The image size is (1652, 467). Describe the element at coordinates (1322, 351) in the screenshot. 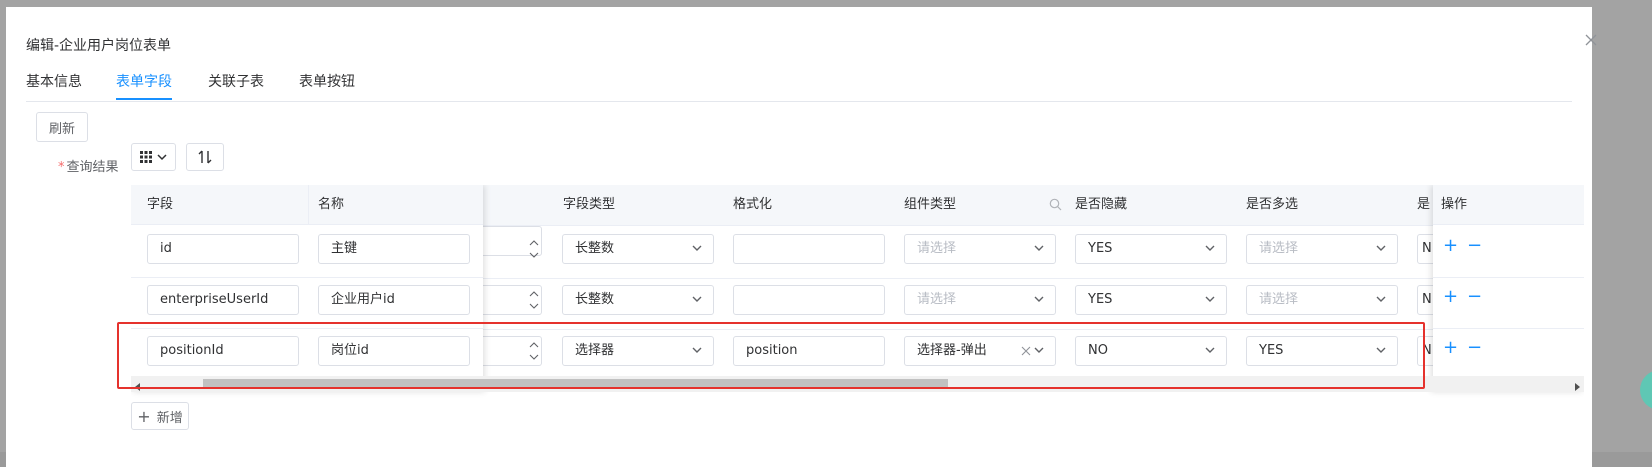

I see `multi-select: YES` at that location.